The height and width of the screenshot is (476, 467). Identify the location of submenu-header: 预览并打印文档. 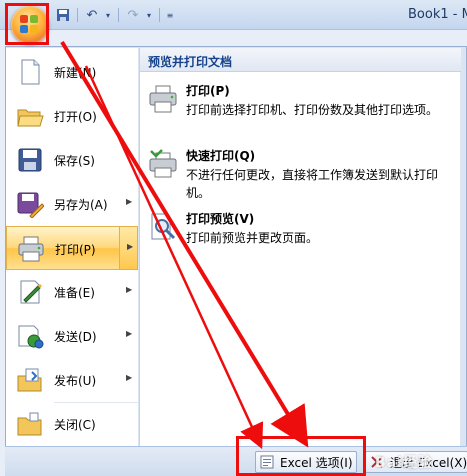
(300, 60).